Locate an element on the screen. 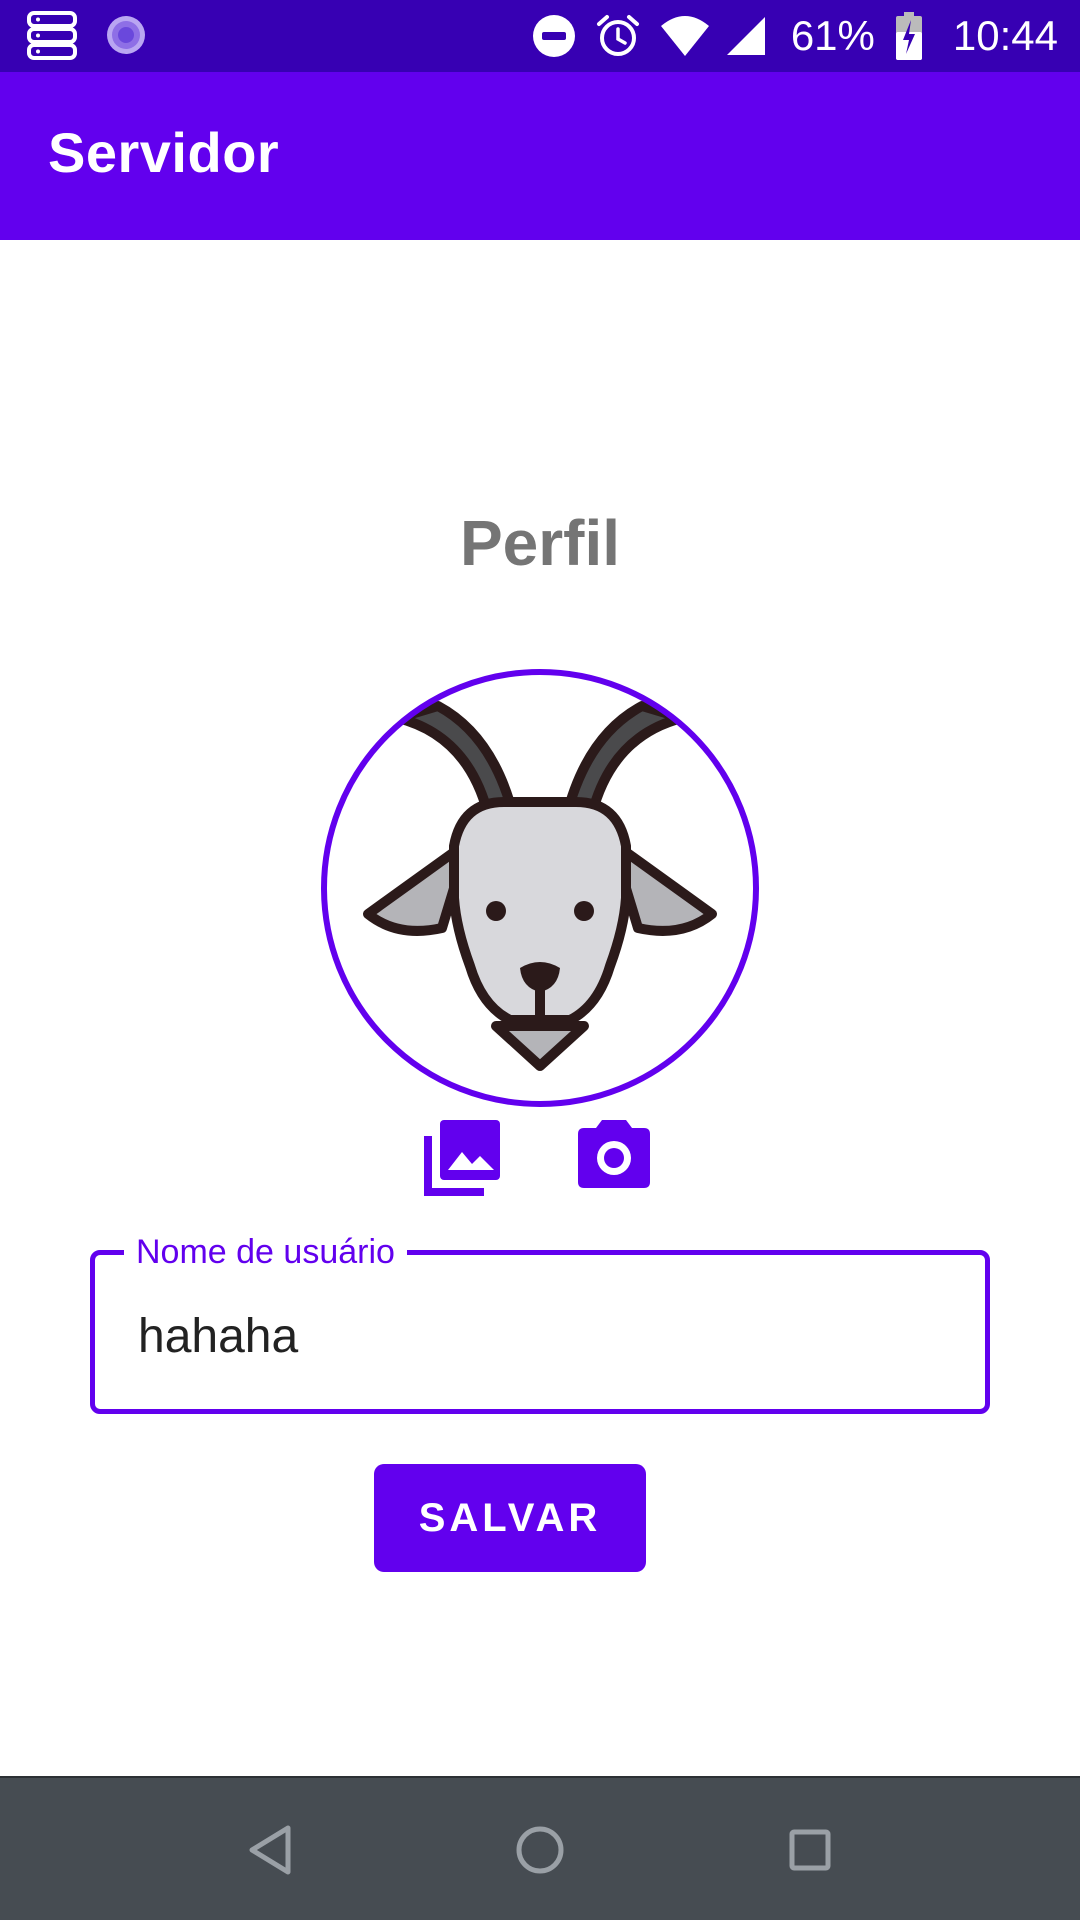 The height and width of the screenshot is (1920, 1080). back-button is located at coordinates (270, 1850).